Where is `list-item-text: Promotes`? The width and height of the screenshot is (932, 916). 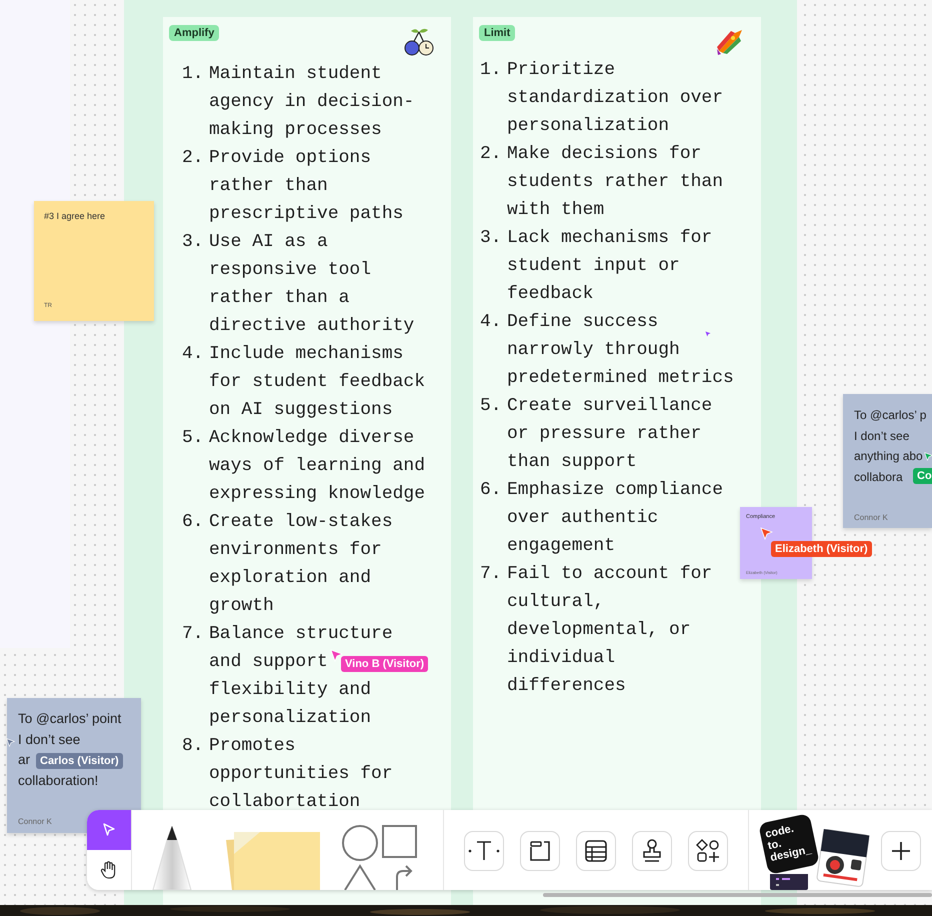
list-item-text: Promotes is located at coordinates (252, 746).